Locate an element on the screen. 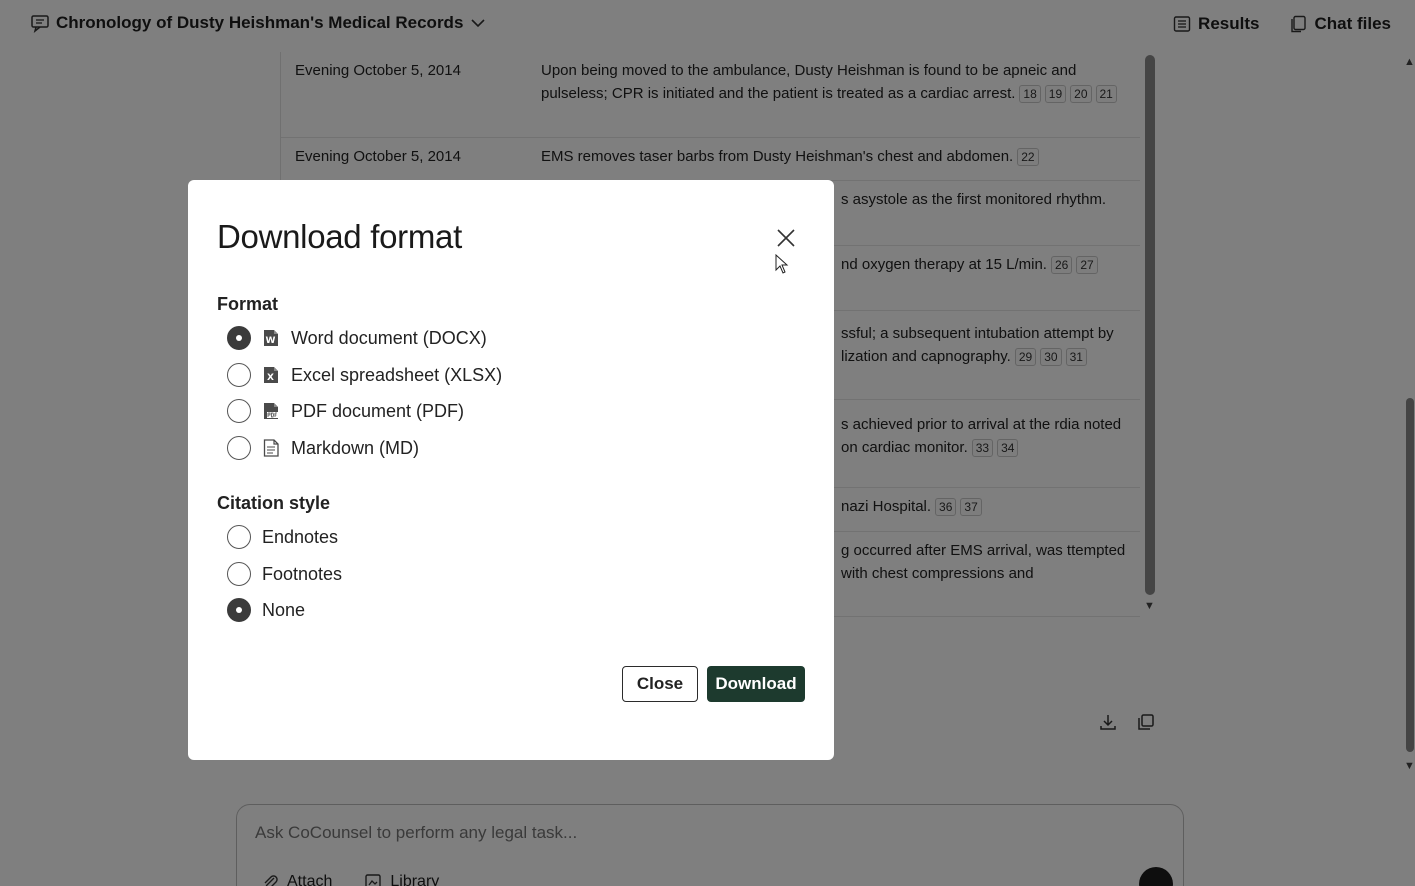 The height and width of the screenshot is (886, 1415). mouse-cursor-icon is located at coordinates (782, 264).